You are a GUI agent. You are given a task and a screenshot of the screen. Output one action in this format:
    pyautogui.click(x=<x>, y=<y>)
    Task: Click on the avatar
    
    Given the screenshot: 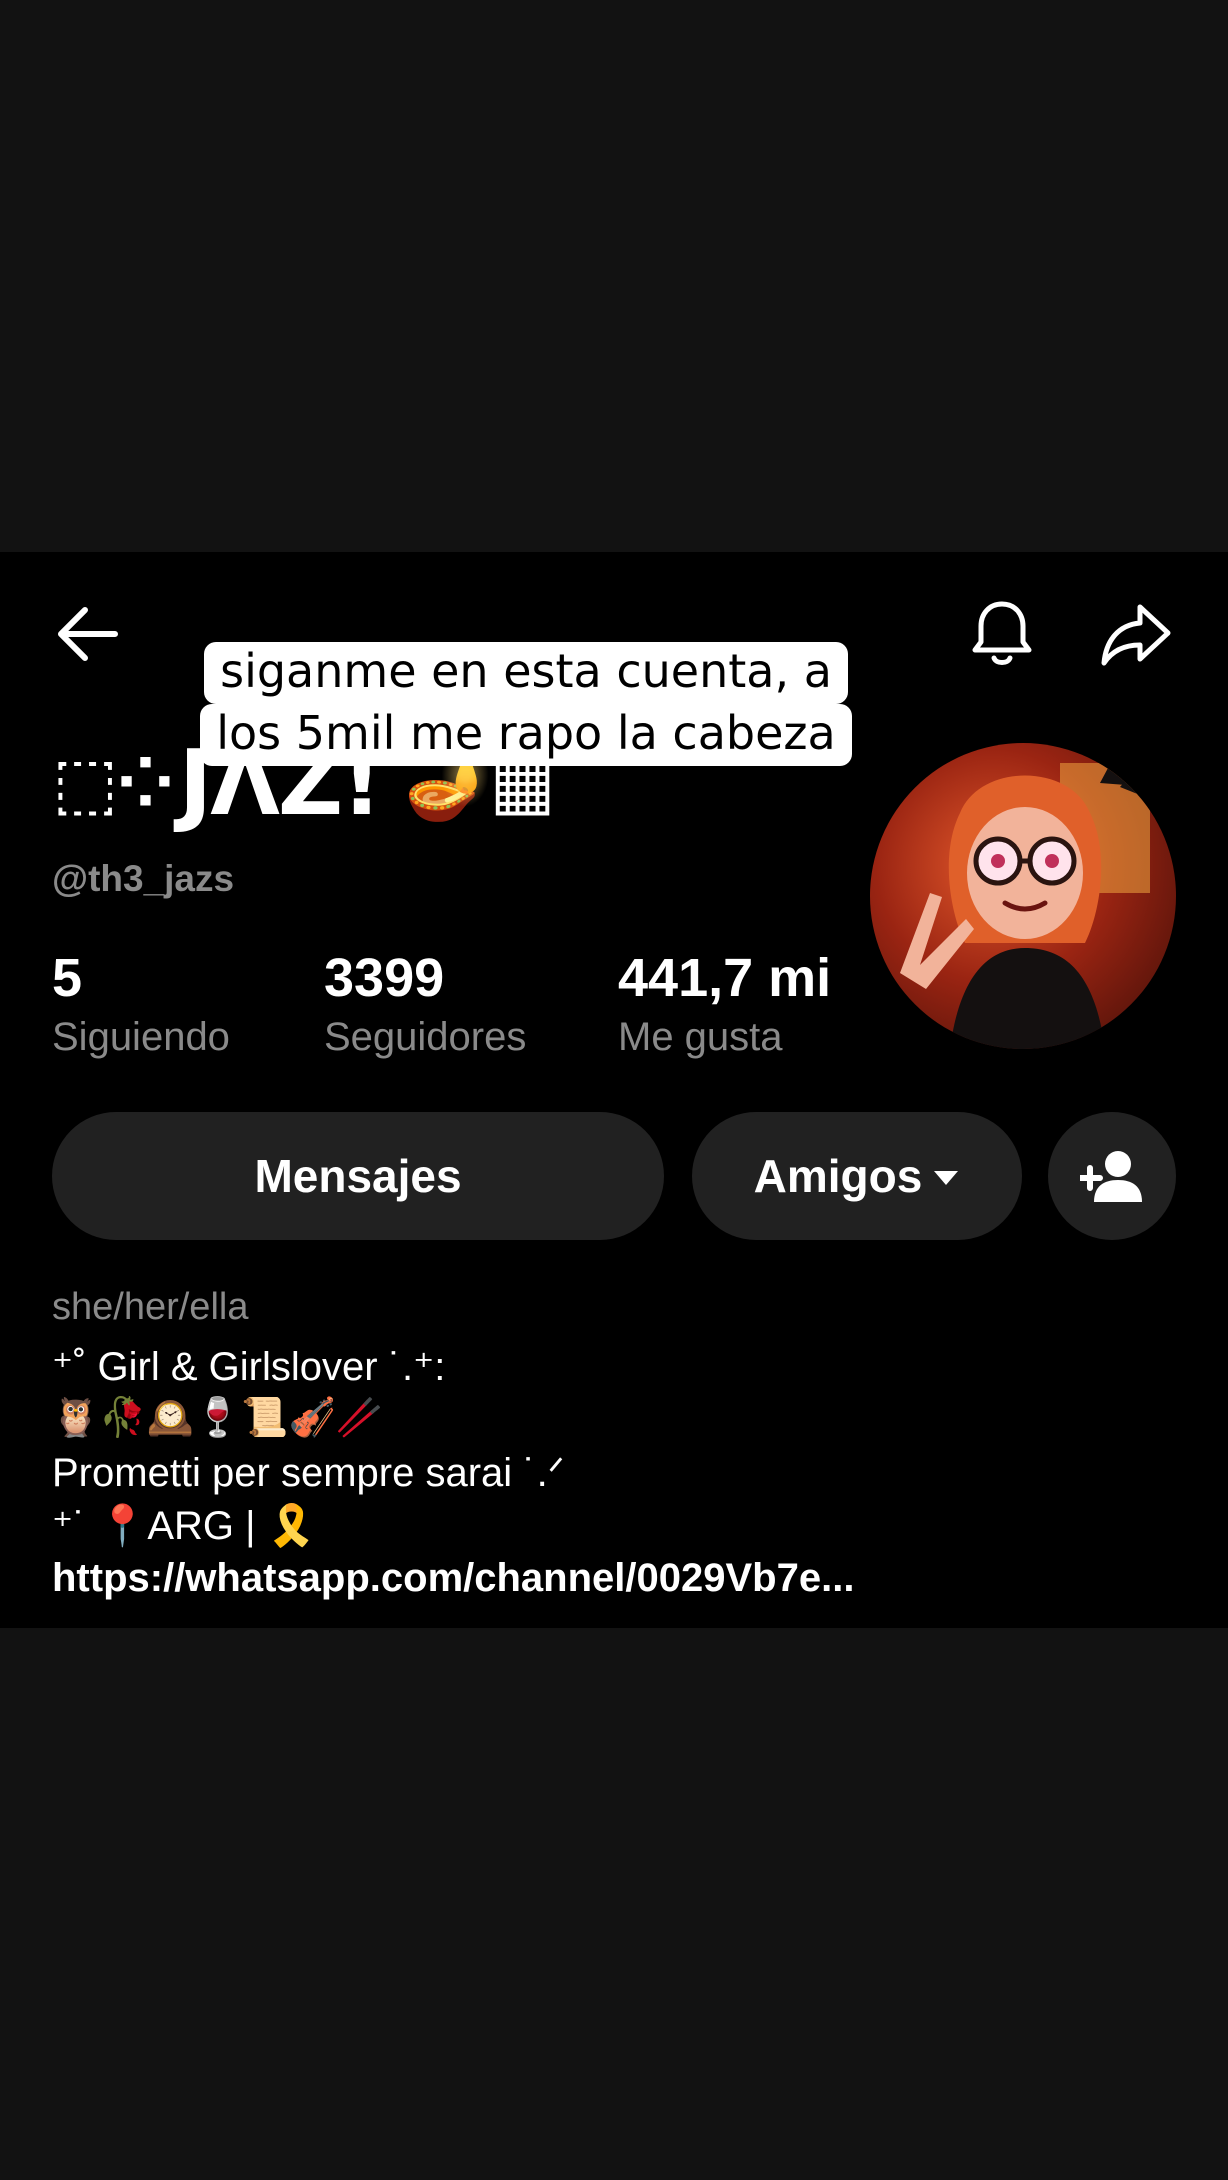 What is the action you would take?
    pyautogui.click(x=1023, y=896)
    